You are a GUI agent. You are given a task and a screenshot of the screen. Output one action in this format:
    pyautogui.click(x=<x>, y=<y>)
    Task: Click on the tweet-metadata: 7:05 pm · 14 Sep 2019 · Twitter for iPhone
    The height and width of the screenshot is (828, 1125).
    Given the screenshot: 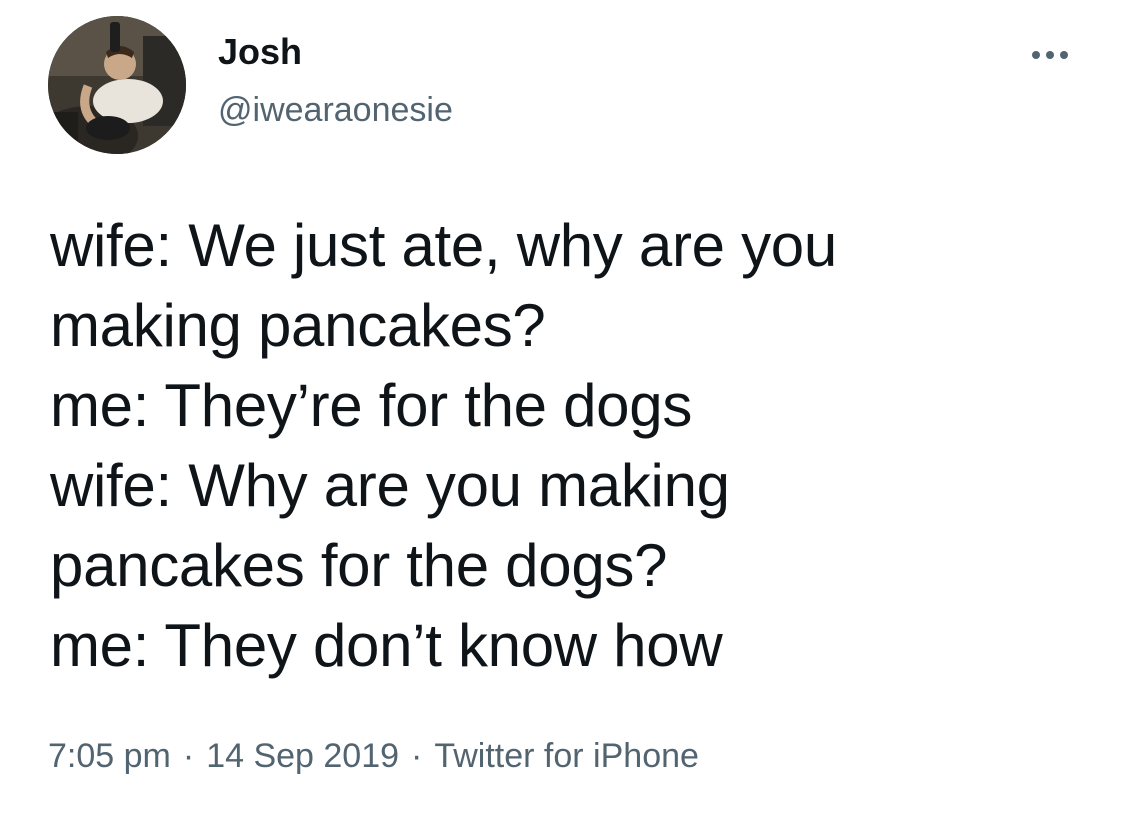 What is the action you would take?
    pyautogui.click(x=373, y=756)
    